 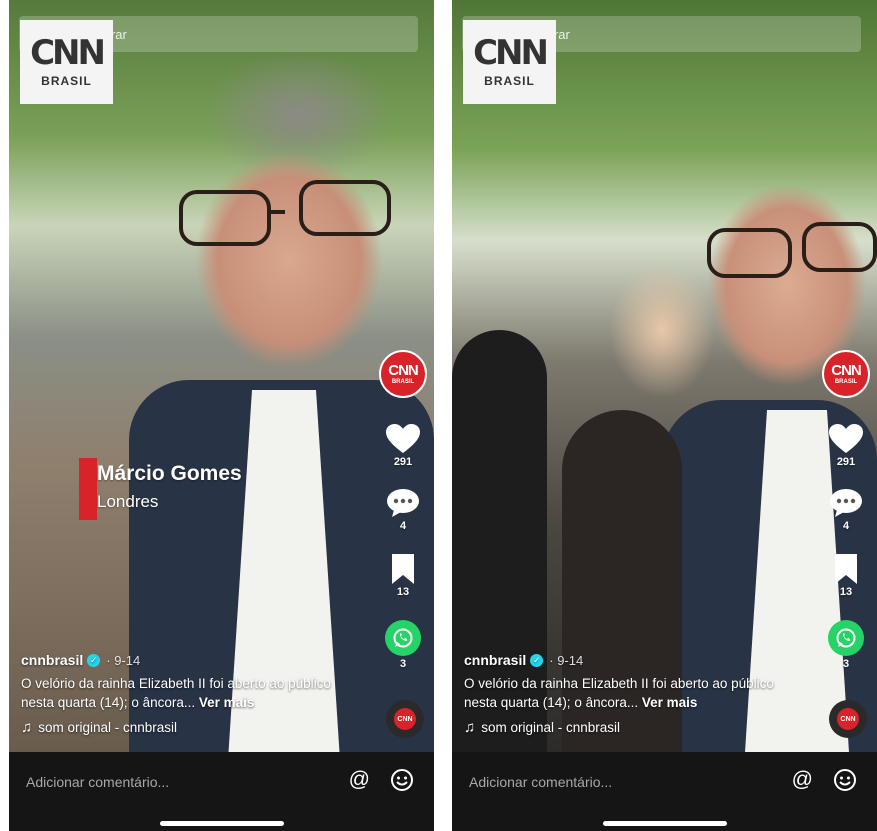 I want to click on video-subject-glasses-bridge, so click(x=278, y=212).